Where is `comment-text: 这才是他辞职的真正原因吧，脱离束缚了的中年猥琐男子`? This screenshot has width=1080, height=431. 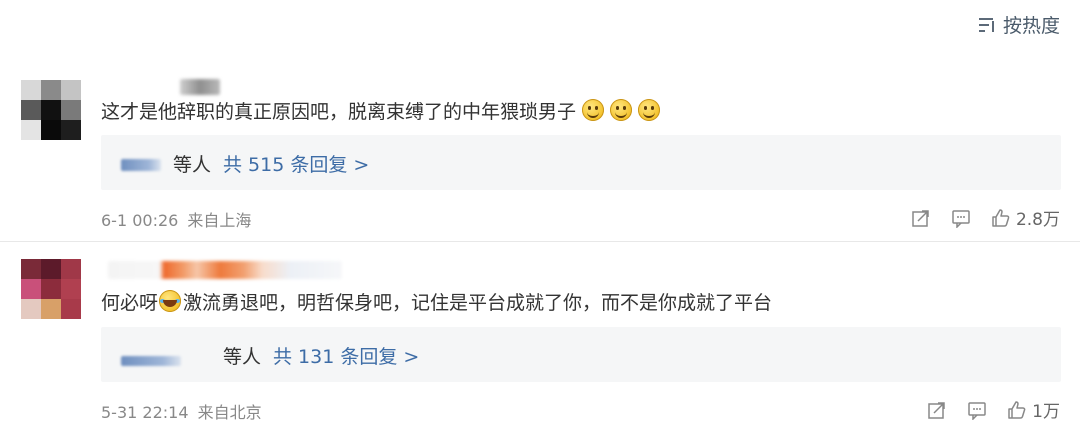 comment-text: 这才是他辞职的真正原因吧，脱离束缚了的中年猥琐男子 is located at coordinates (381, 110).